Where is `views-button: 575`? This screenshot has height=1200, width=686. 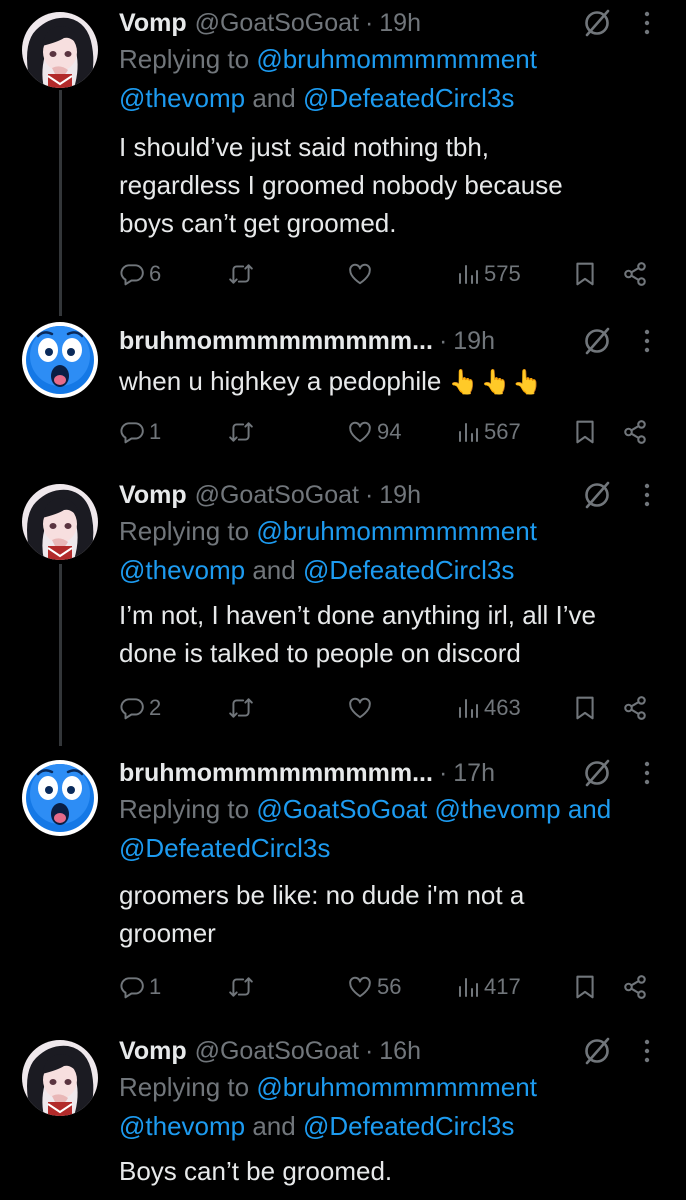
views-button: 575 is located at coordinates (488, 274).